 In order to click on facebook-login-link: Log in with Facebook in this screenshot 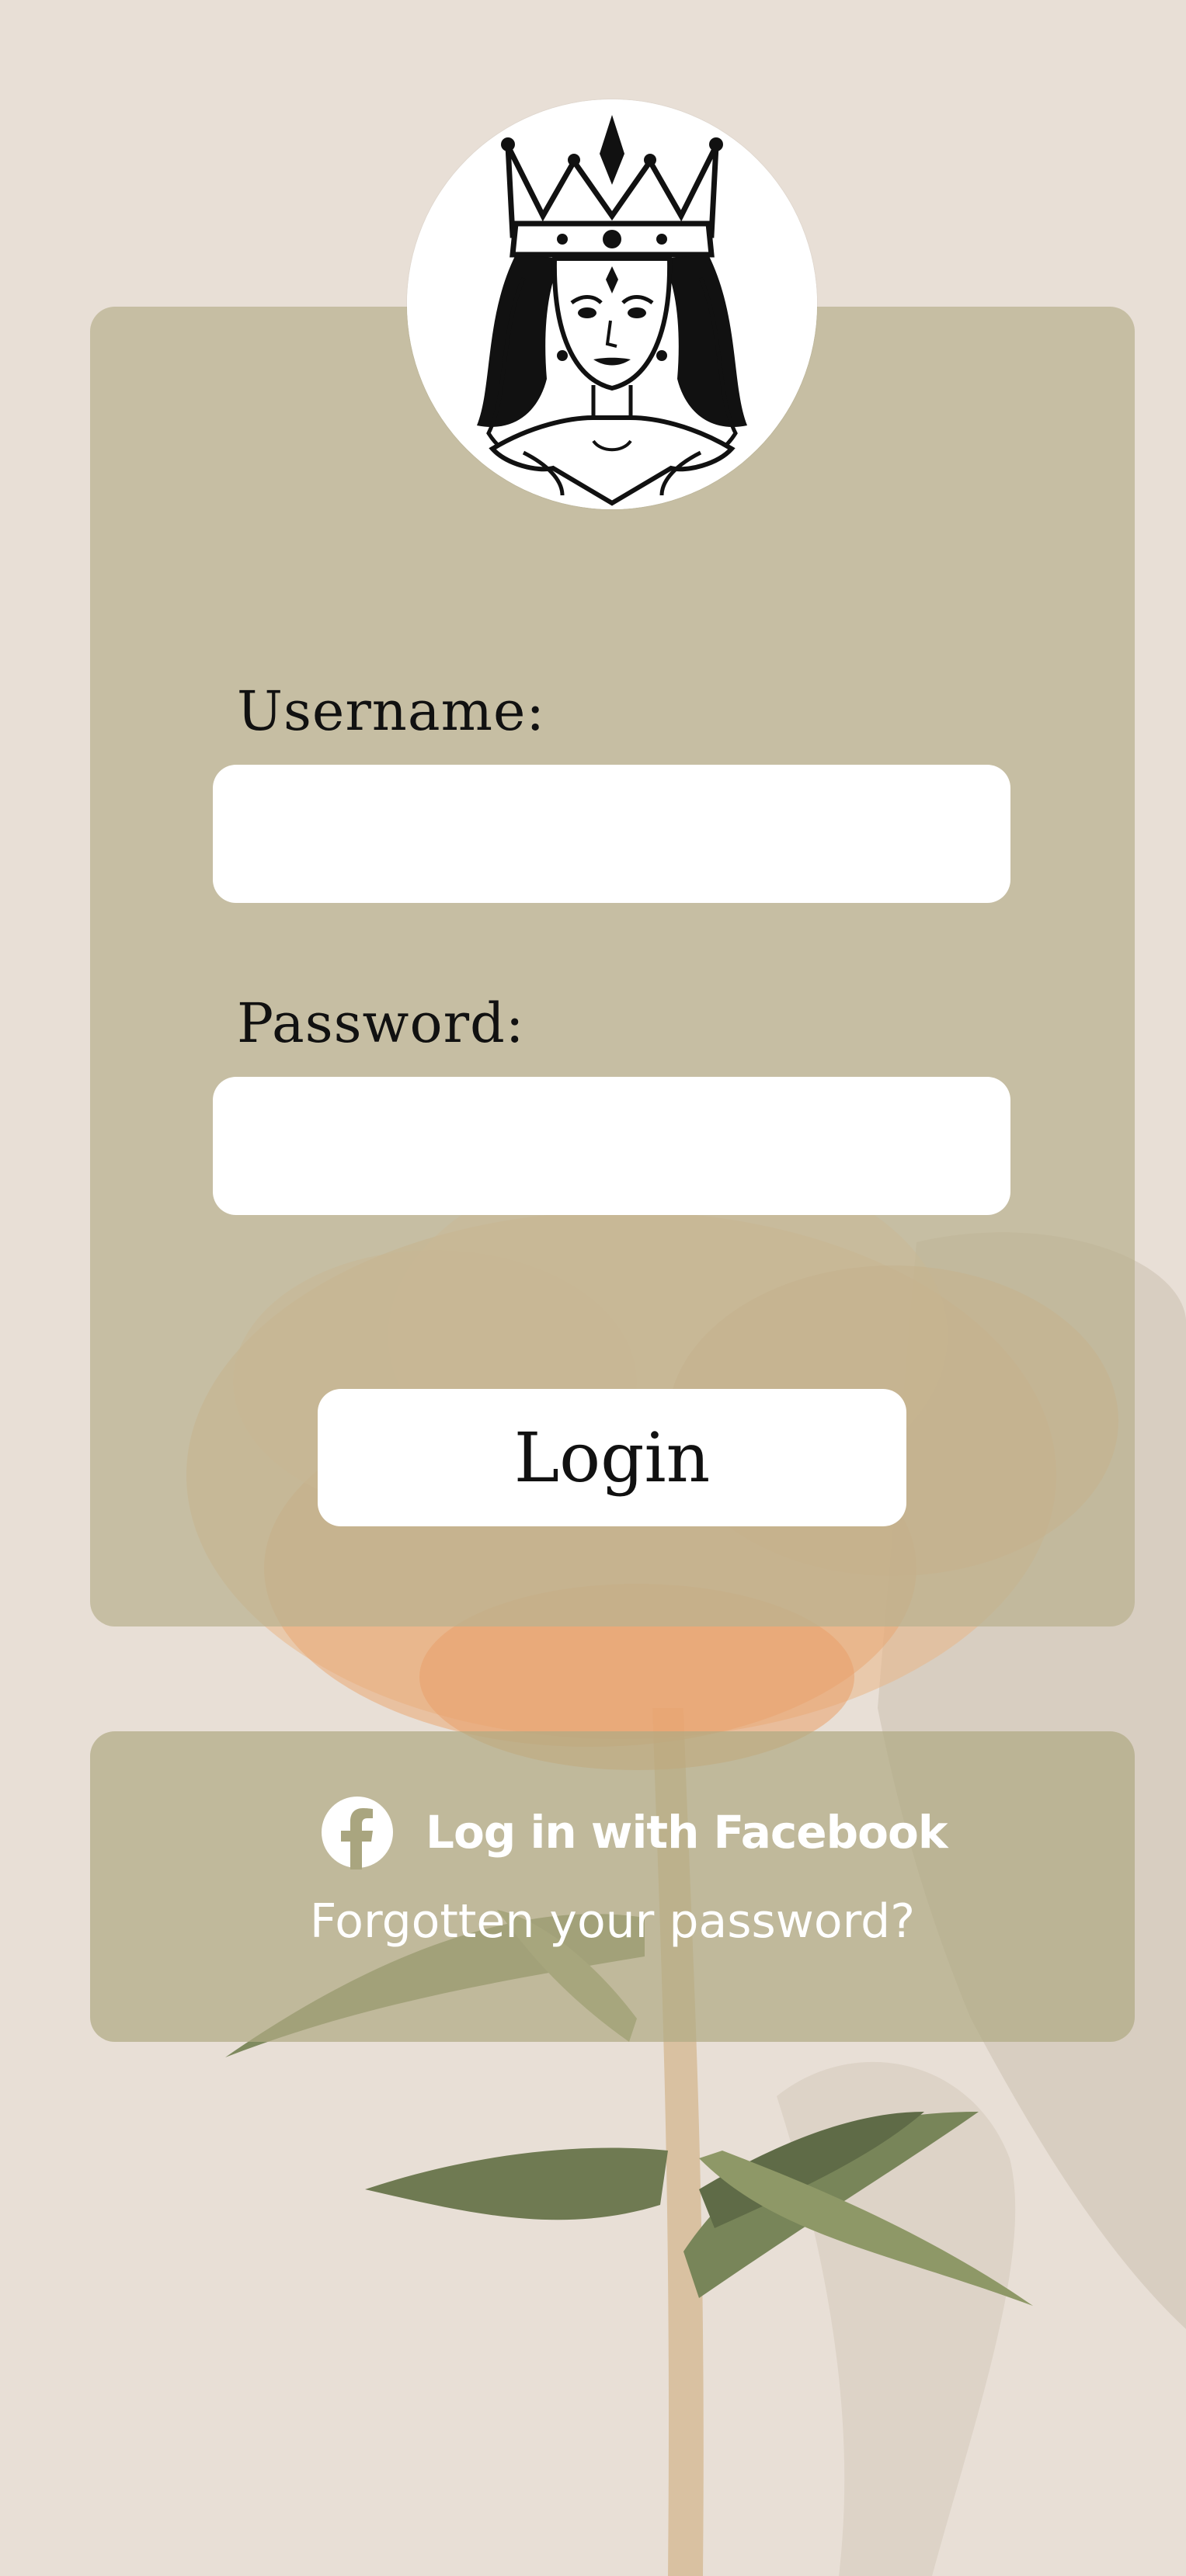, I will do `click(634, 1832)`.